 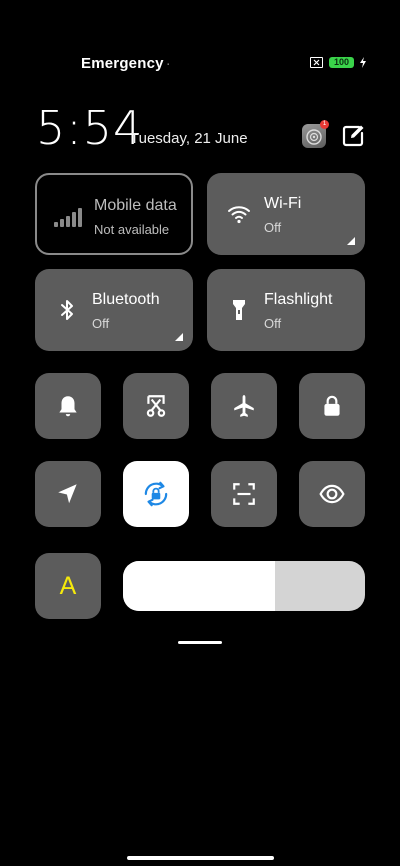 I want to click on rotation-lock-icon, so click(x=156, y=494).